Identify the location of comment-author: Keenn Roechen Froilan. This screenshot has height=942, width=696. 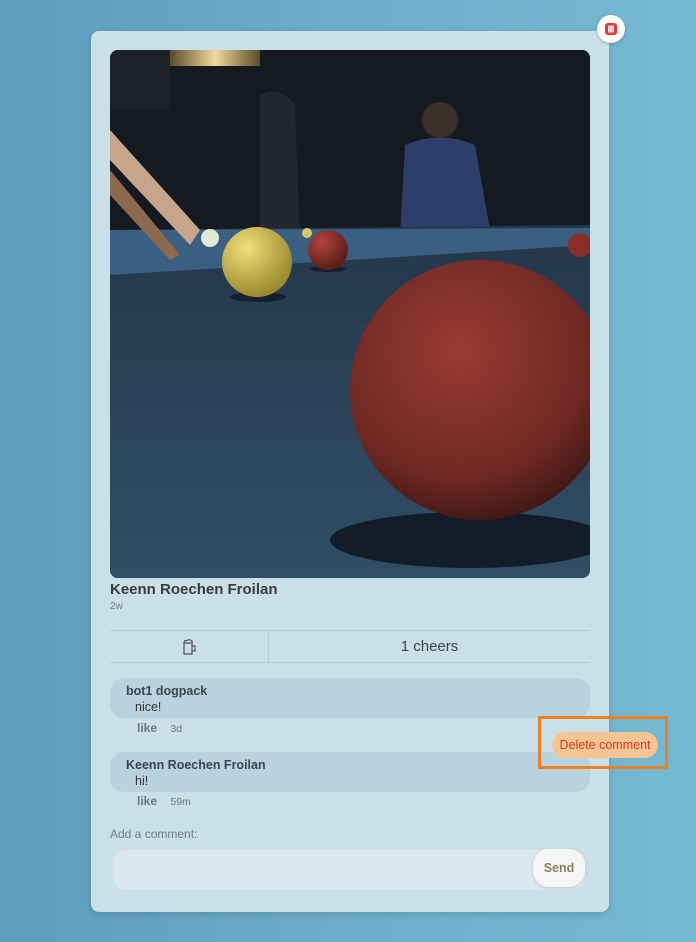
(196, 765).